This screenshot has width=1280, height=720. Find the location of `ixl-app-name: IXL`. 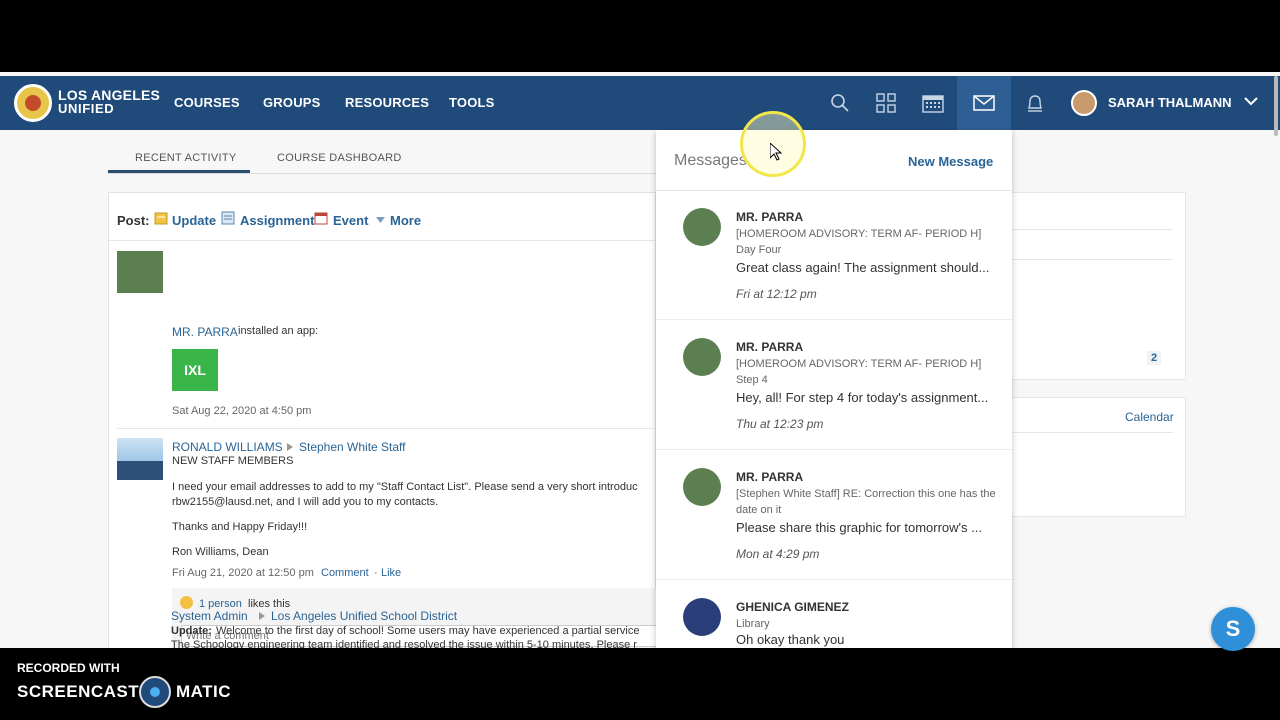

ixl-app-name: IXL is located at coordinates (195, 370).